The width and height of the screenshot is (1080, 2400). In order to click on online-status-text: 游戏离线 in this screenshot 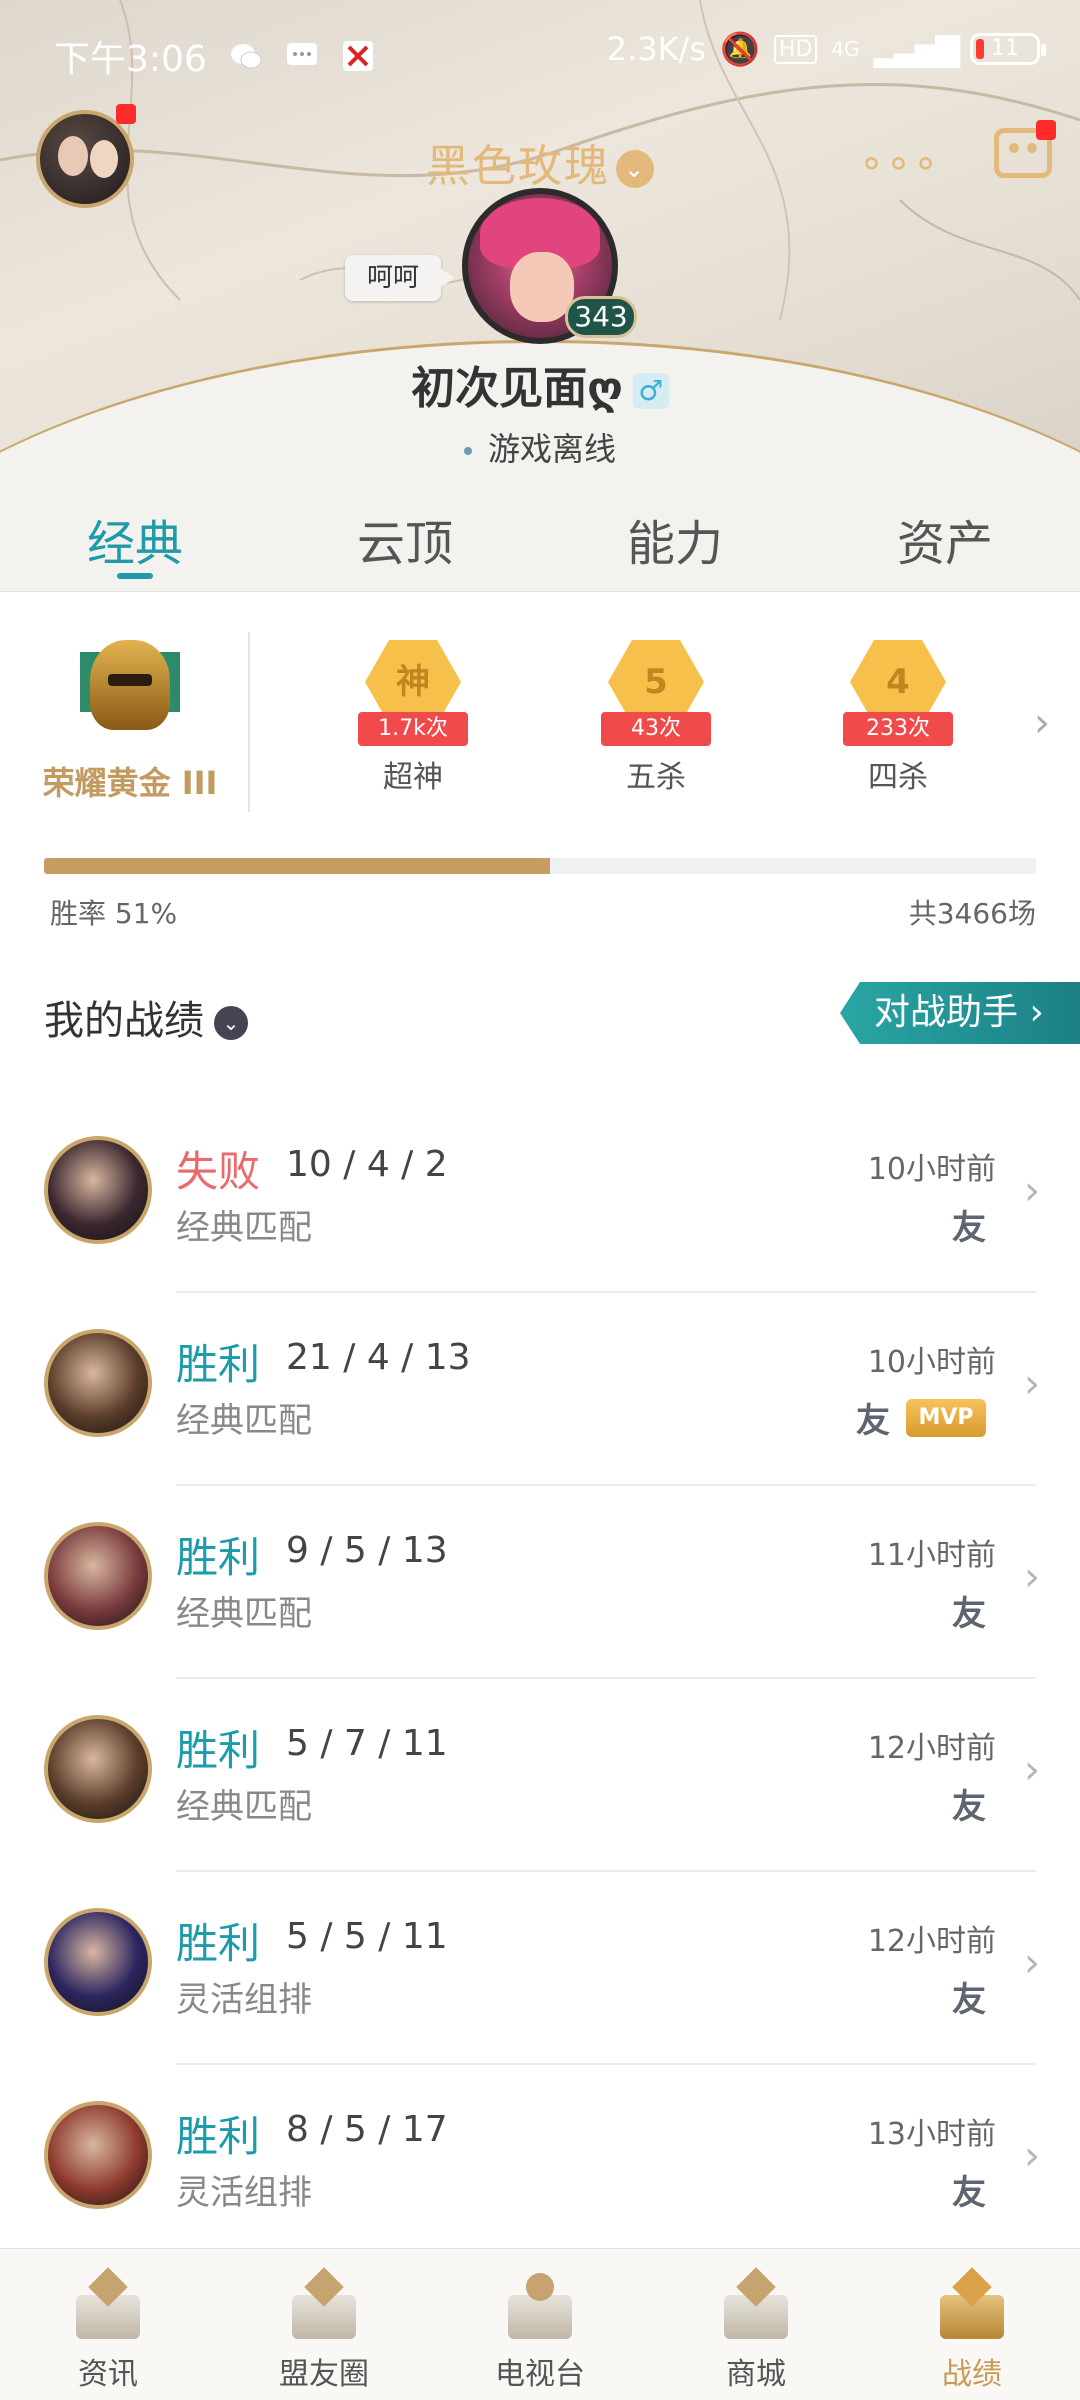, I will do `click(551, 449)`.